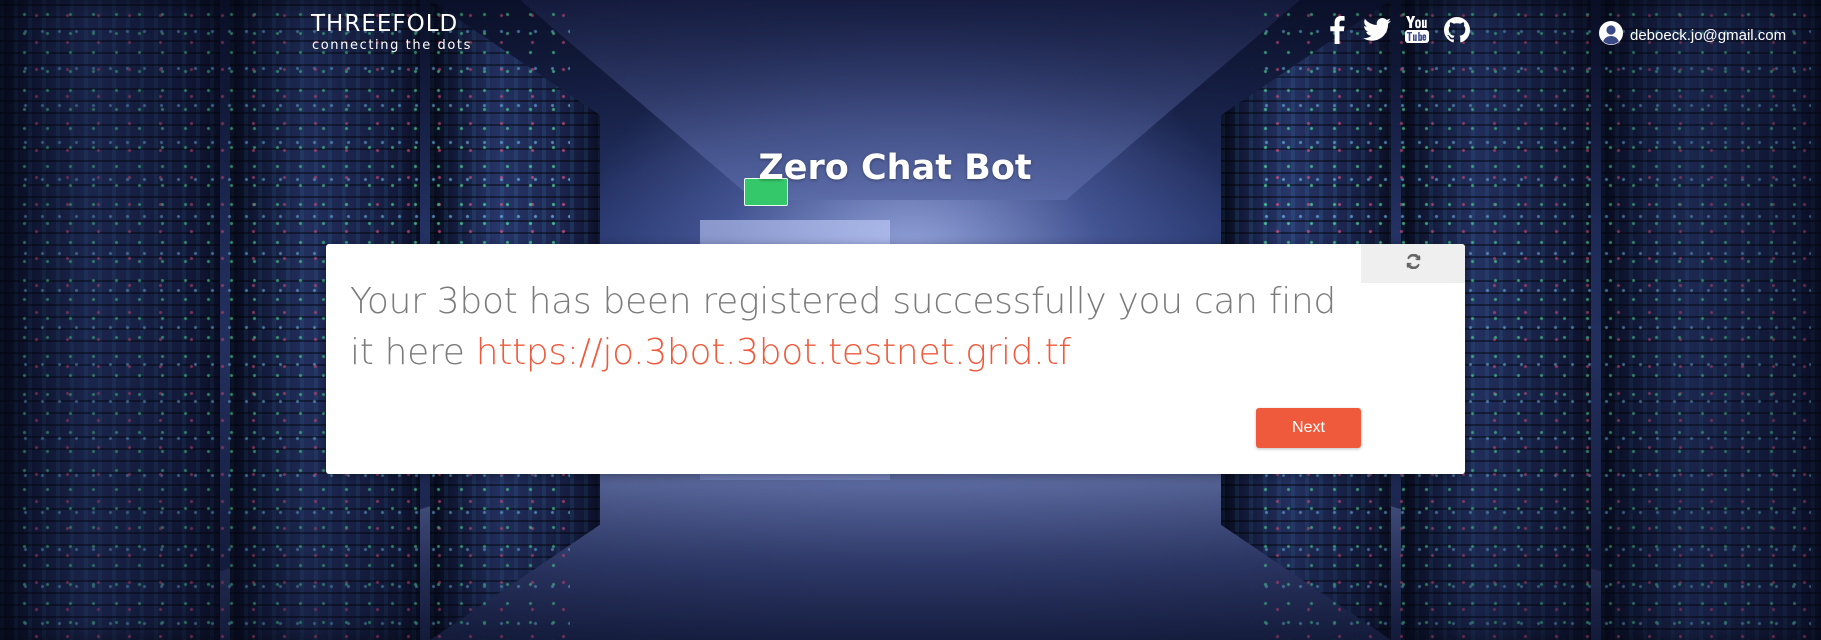  Describe the element at coordinates (1417, 30) in the screenshot. I see `youtube-icon` at that location.